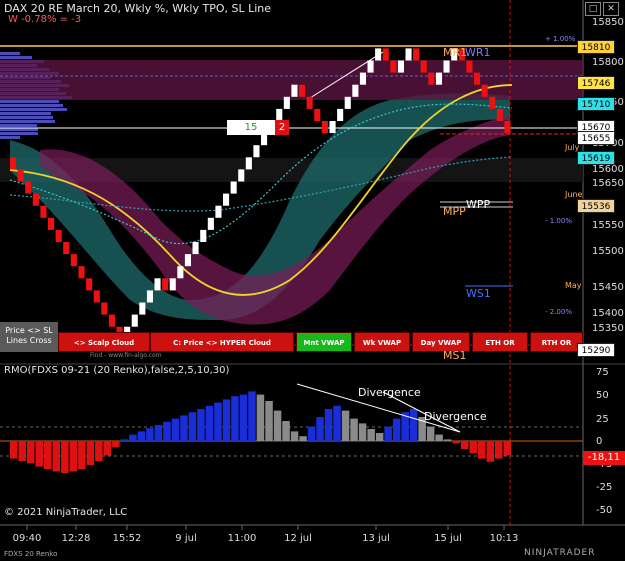 The width and height of the screenshot is (625, 561). I want to click on may-label: May, so click(573, 285).